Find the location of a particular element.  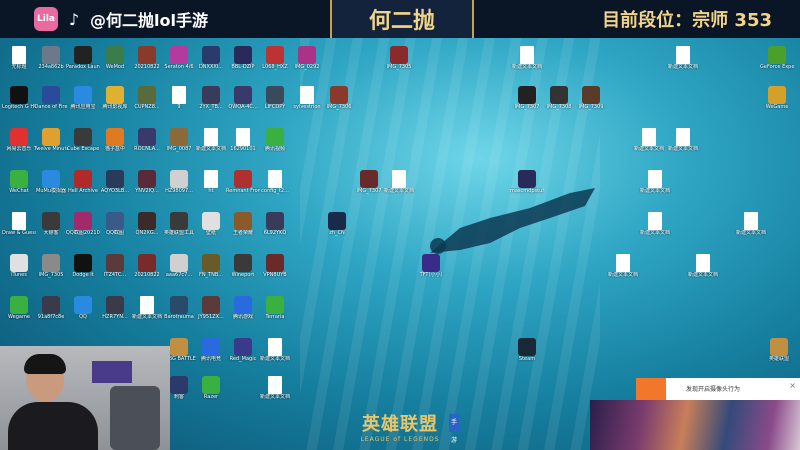

desktop-icon: 腾讯游戏 is located at coordinates (243, 308).